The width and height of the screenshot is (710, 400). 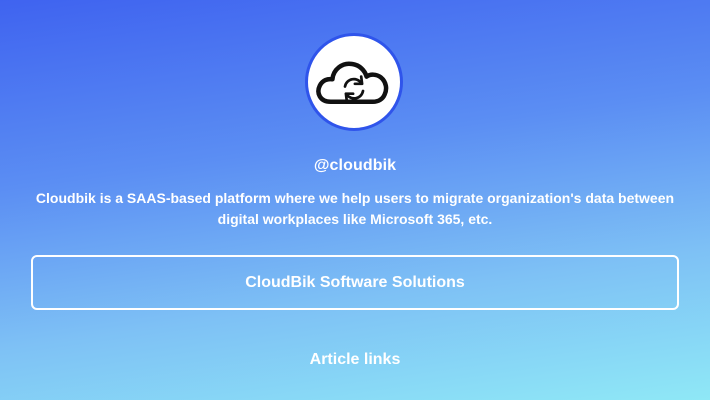 I want to click on avatar, so click(x=354, y=82).